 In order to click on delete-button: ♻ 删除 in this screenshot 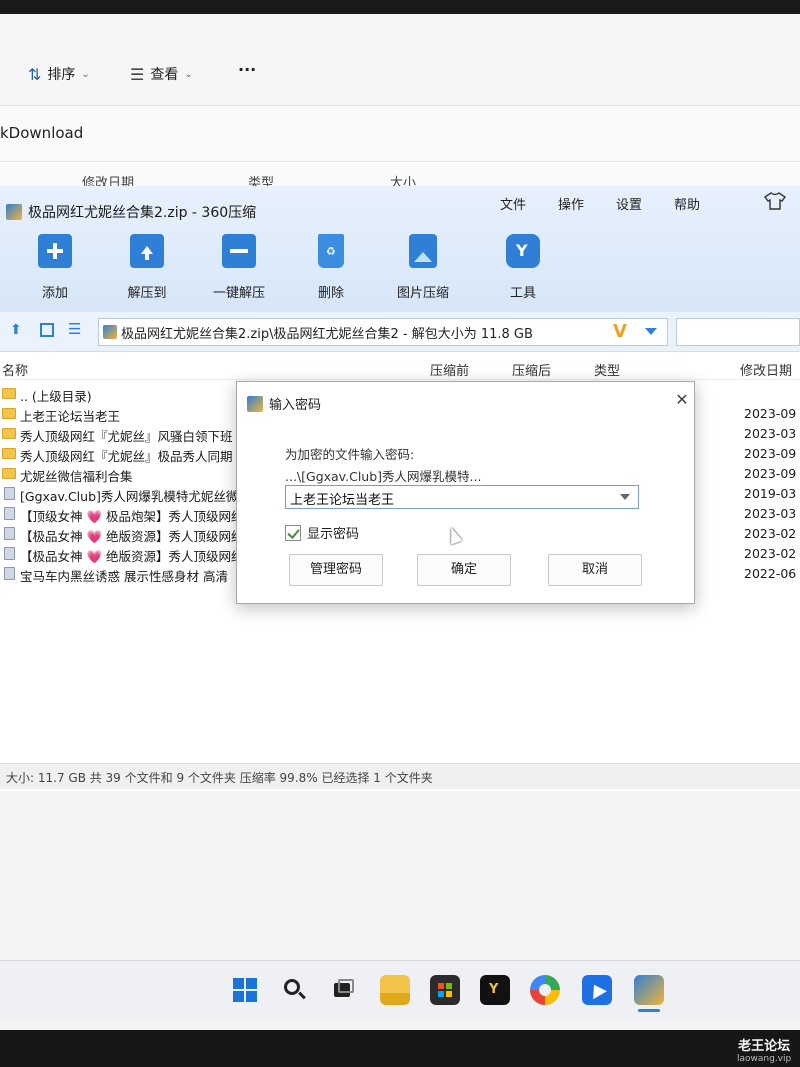, I will do `click(331, 267)`.